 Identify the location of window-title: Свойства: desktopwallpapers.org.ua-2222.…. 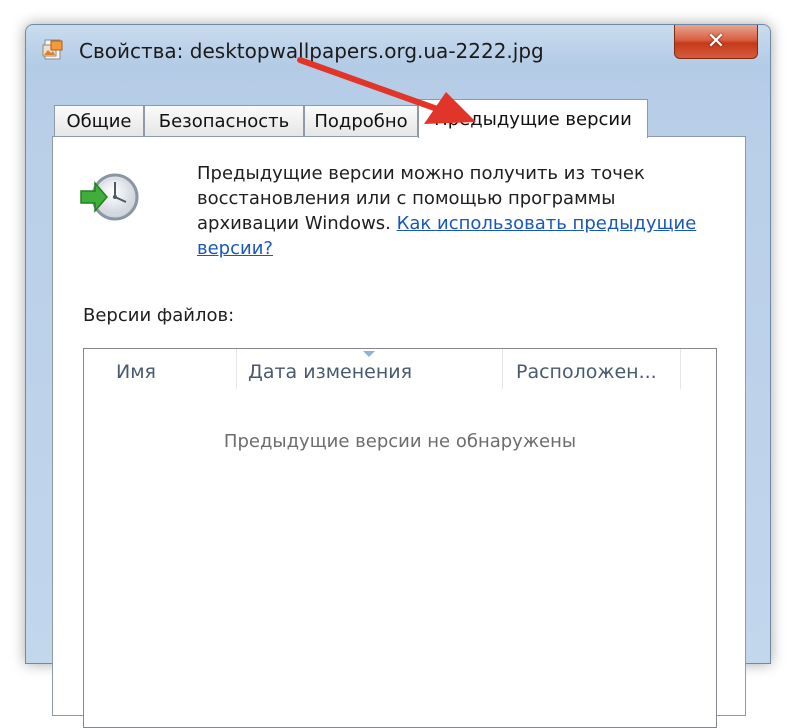
(311, 51).